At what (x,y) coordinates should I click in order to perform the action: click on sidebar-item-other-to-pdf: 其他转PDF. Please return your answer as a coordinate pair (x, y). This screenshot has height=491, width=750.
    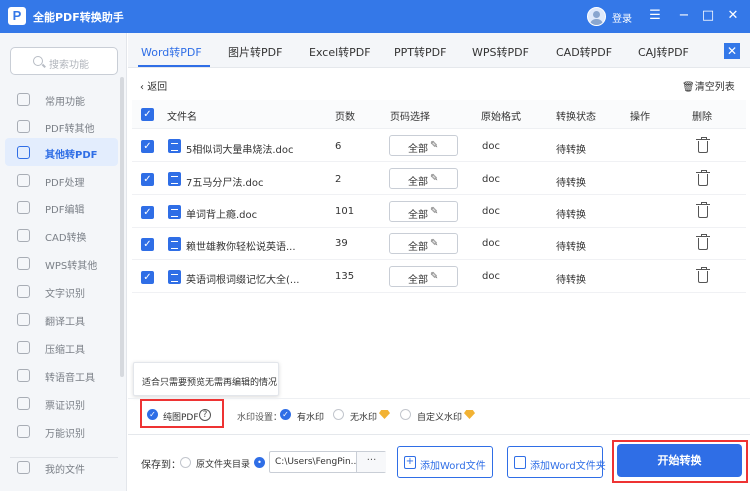
    Looking at the image, I should click on (61, 152).